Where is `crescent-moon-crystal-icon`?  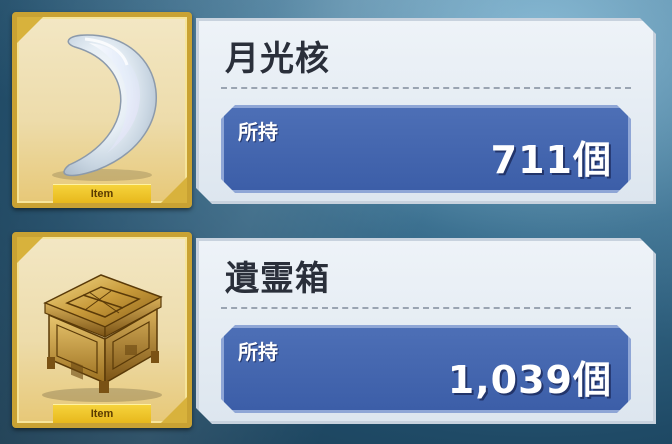
crescent-moon-crystal-icon is located at coordinates (104, 107).